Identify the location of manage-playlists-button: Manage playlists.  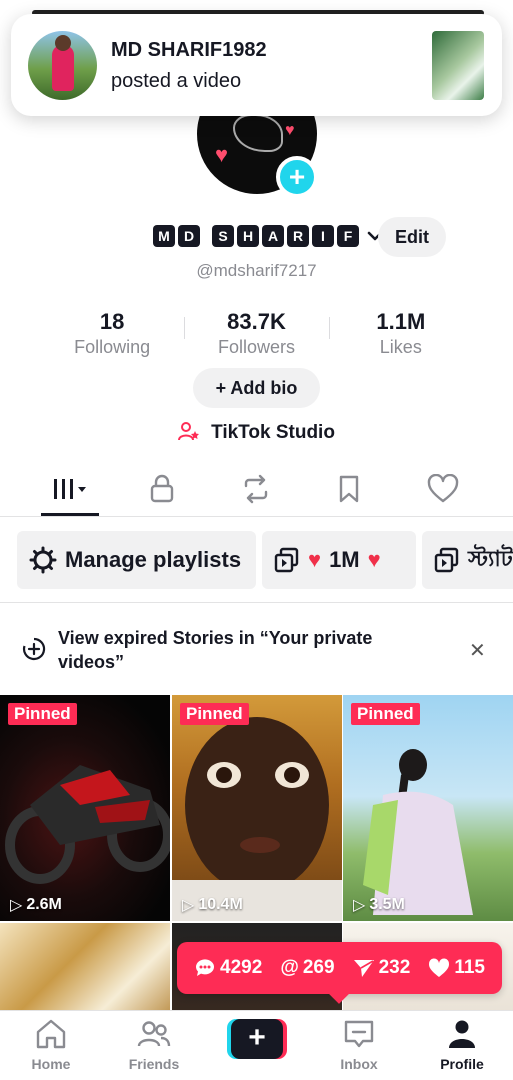
(136, 560).